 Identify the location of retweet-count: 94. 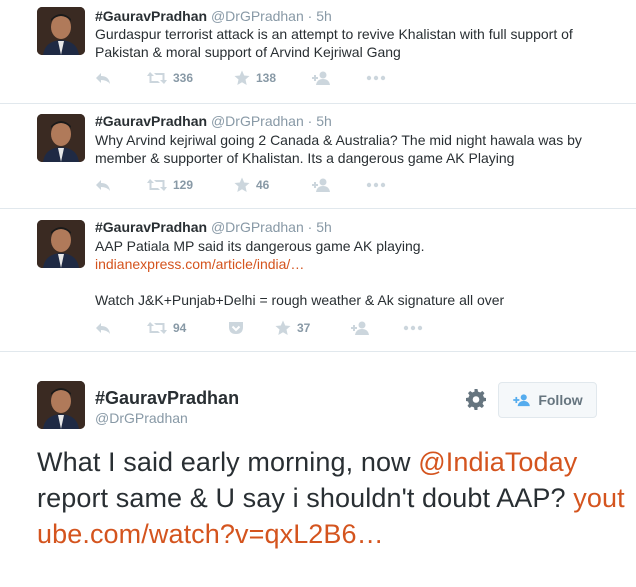
(180, 328).